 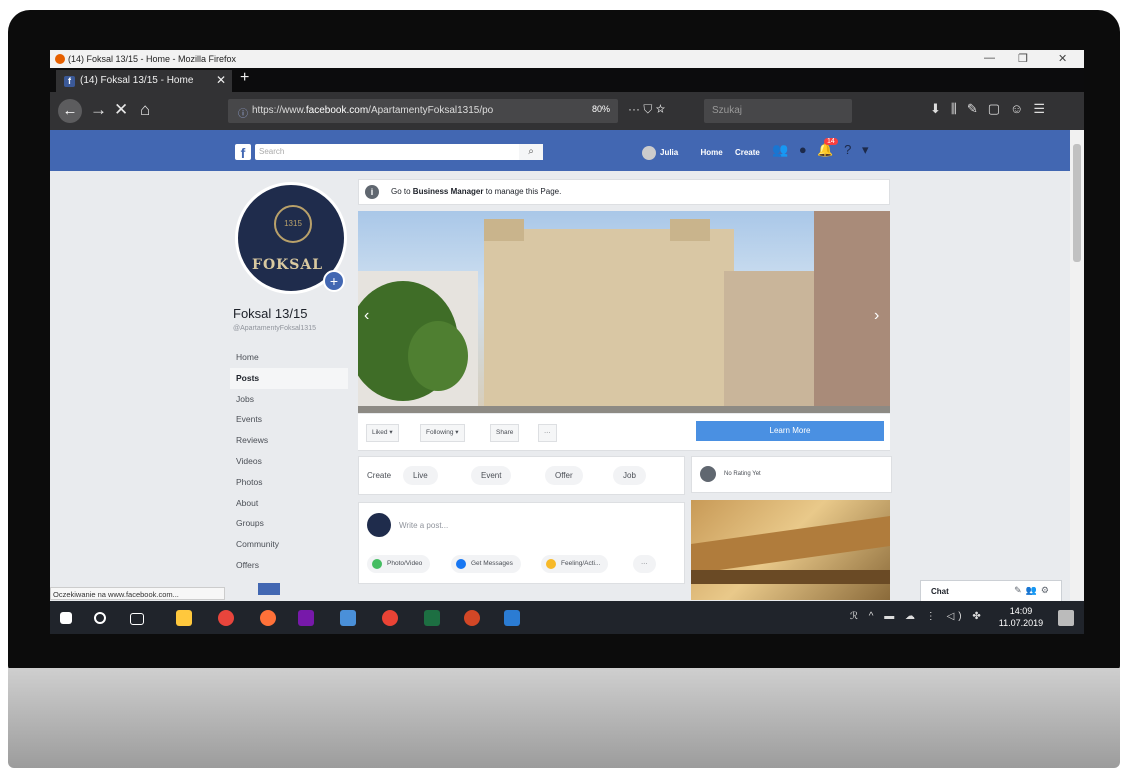 I want to click on browser-search-field: Szukaj, so click(x=778, y=111).